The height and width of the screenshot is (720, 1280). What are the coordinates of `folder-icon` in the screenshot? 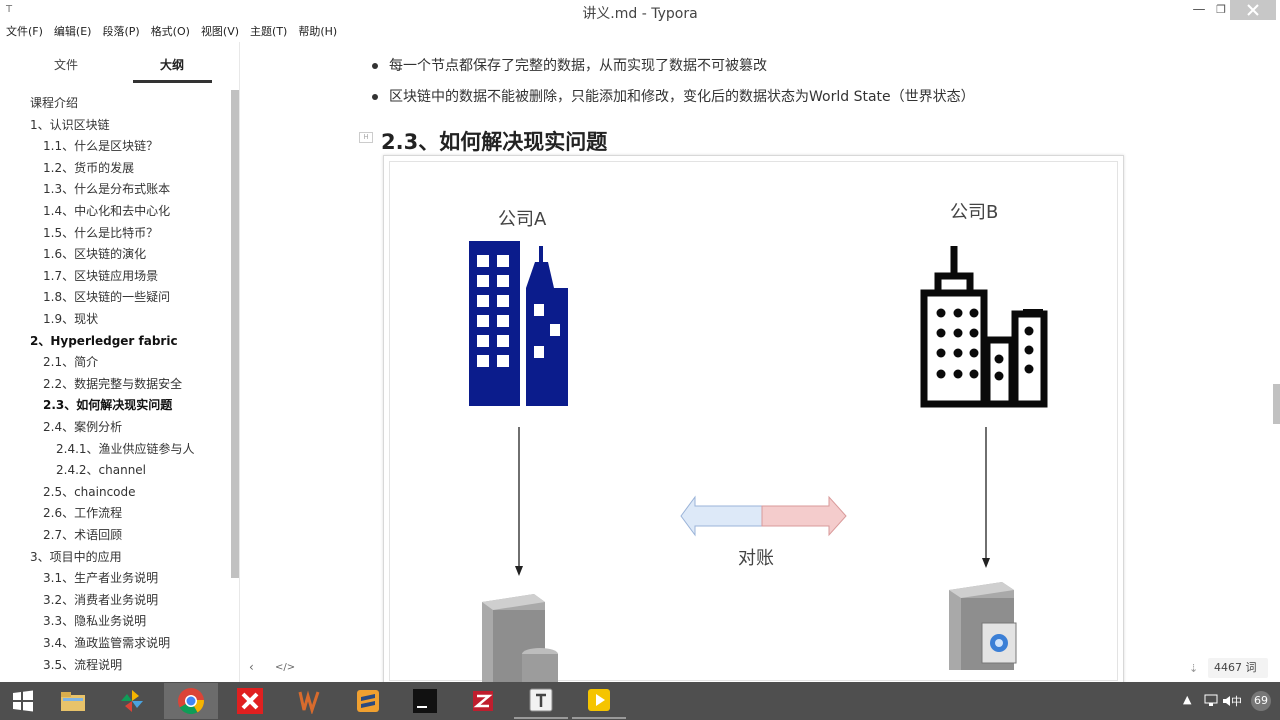 It's located at (73, 701).